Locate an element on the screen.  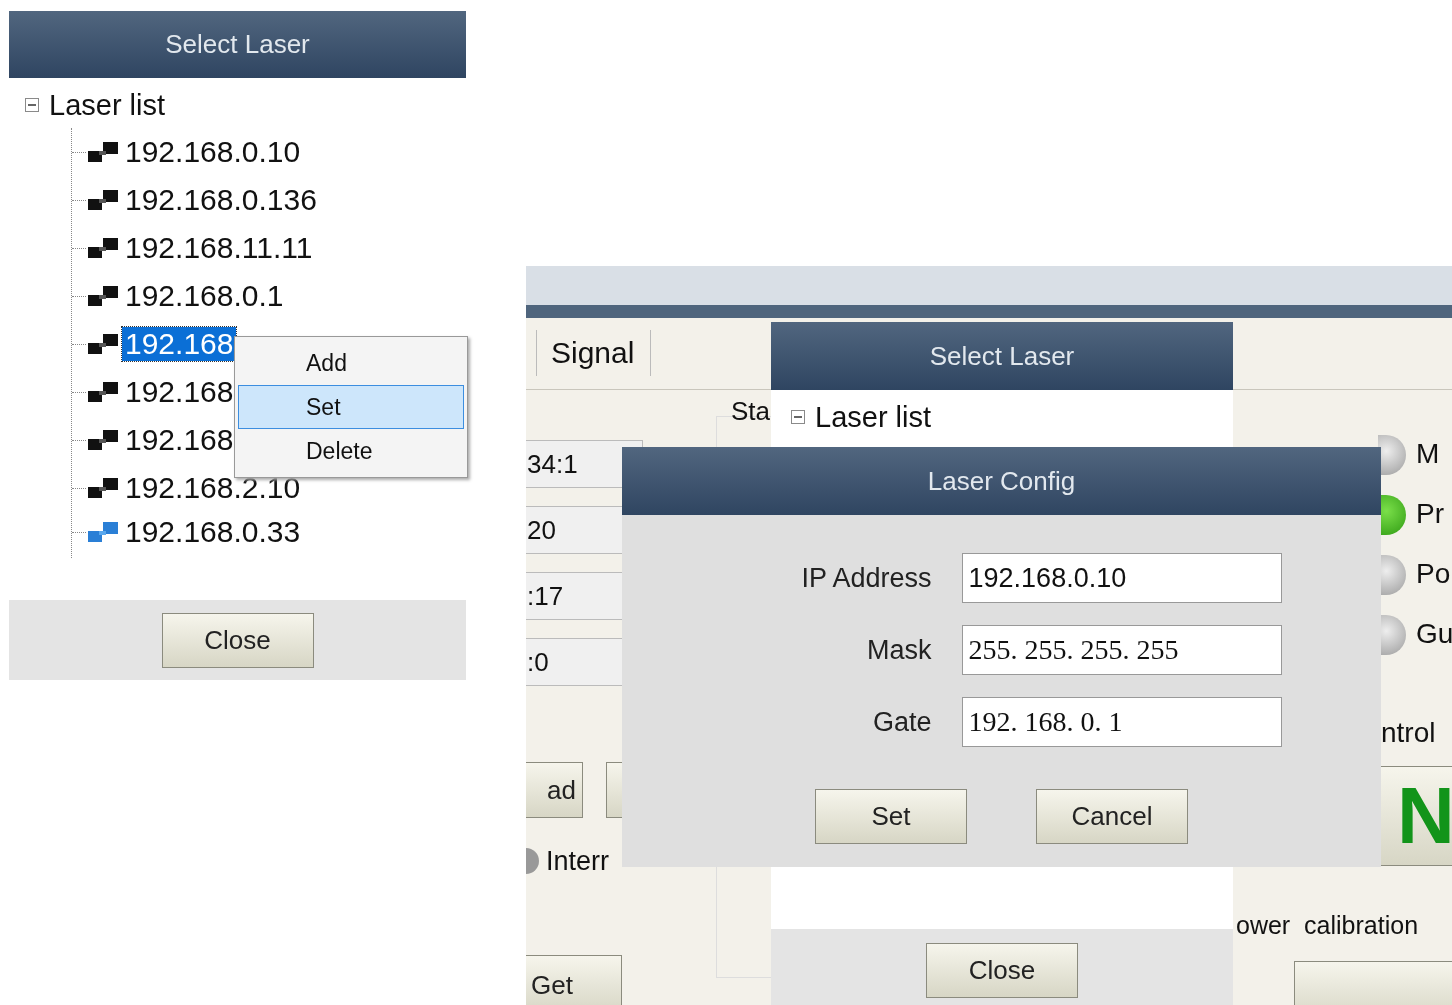
set-button: Set is located at coordinates (891, 816).